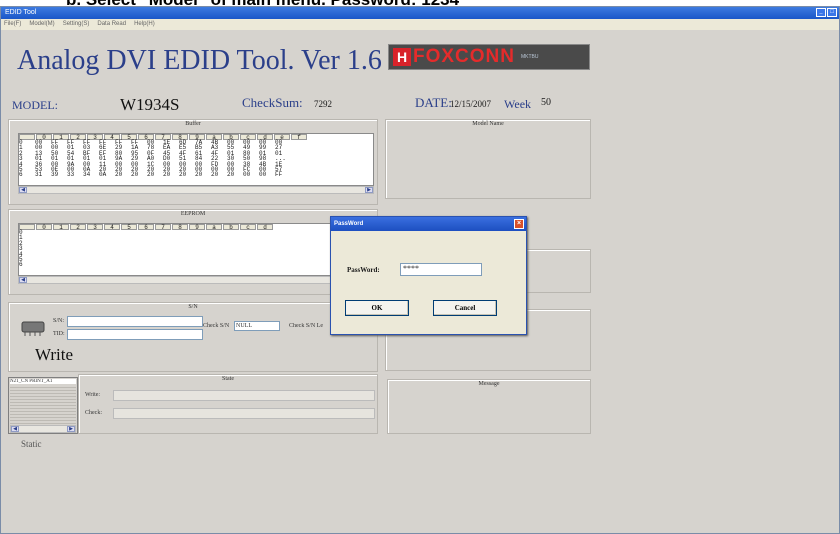  I want to click on maximize-icon: □, so click(832, 12).